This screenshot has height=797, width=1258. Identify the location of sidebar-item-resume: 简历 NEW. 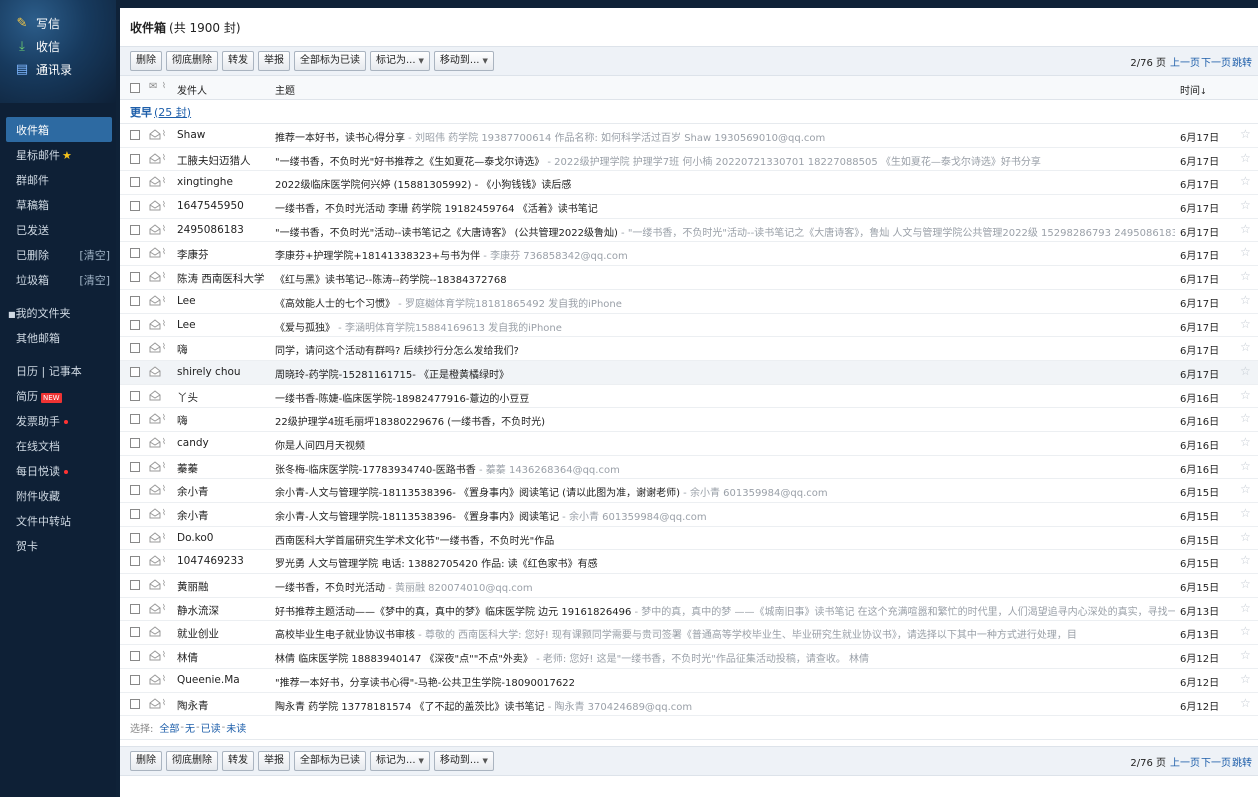
(58, 395).